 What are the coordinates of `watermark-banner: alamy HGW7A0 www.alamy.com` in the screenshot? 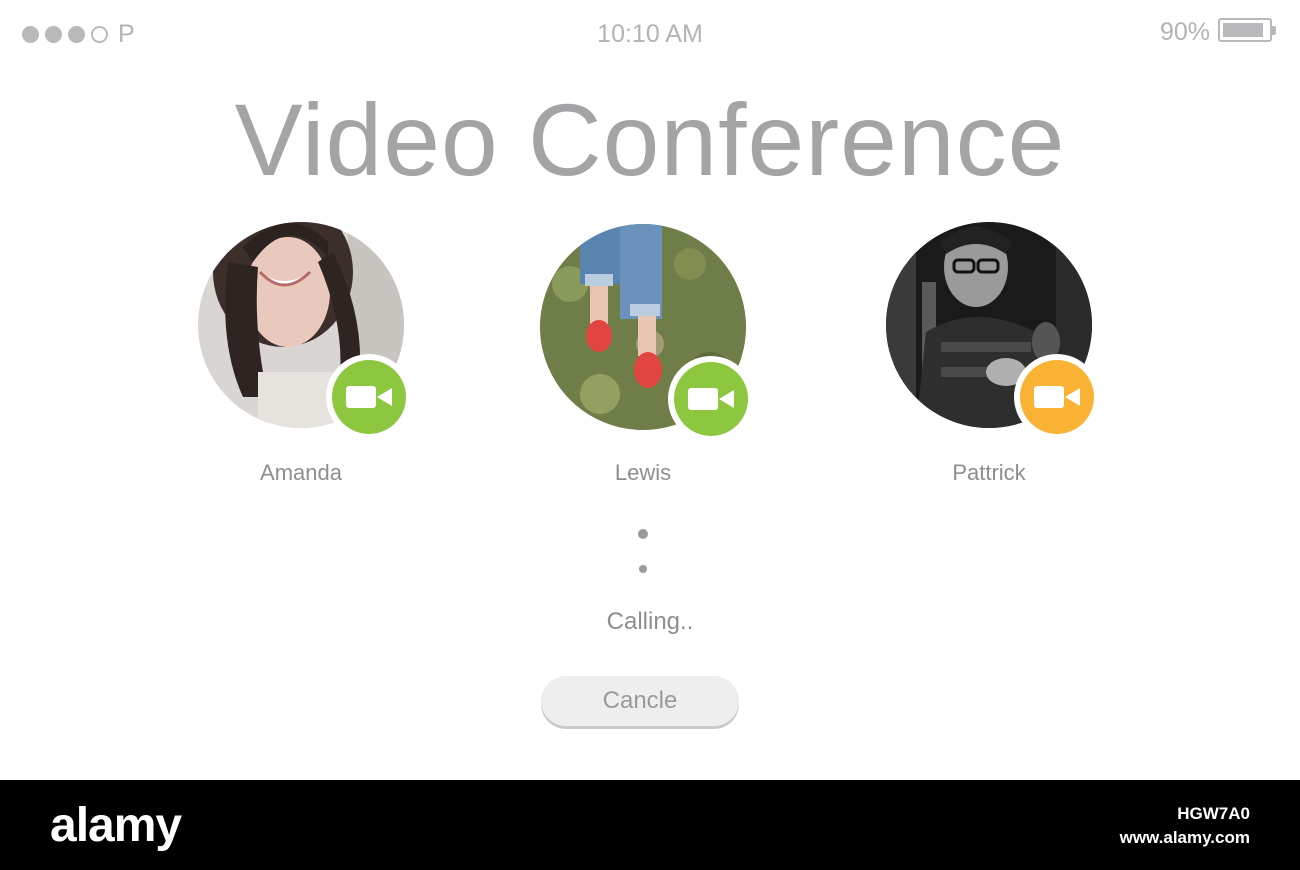 It's located at (650, 825).